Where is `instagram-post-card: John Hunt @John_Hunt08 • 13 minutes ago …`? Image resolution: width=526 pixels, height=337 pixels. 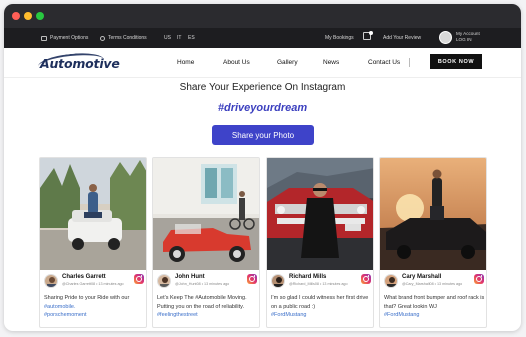
instagram-post-card: John Hunt @John_Hunt08 • 13 minutes ago … is located at coordinates (206, 242).